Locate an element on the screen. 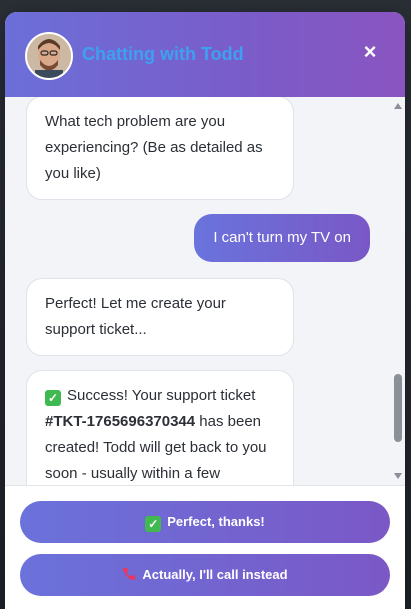  ticket-id: #TKT-1765696370344 is located at coordinates (120, 421).